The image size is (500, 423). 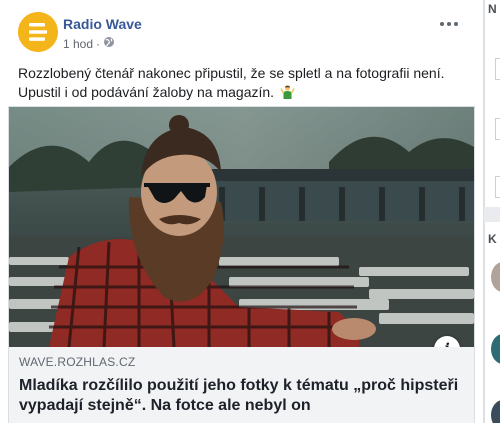 What do you see at coordinates (492, 9) in the screenshot?
I see `sidebar-heading-fragment: N` at bounding box center [492, 9].